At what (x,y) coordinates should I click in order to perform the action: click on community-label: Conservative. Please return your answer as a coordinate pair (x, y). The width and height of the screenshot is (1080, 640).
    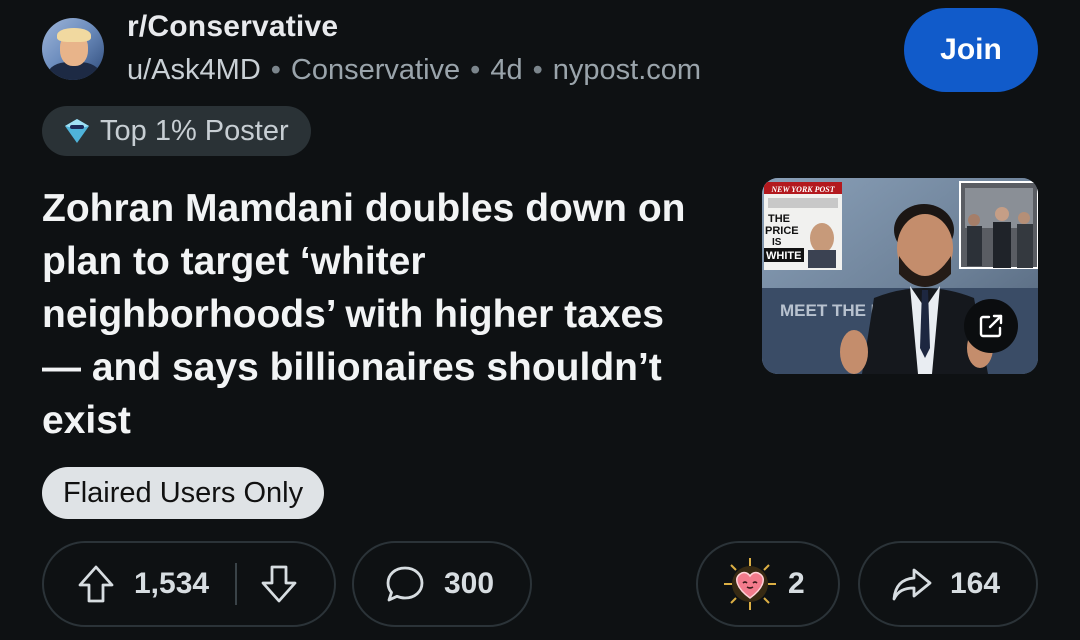
    Looking at the image, I should click on (375, 70).